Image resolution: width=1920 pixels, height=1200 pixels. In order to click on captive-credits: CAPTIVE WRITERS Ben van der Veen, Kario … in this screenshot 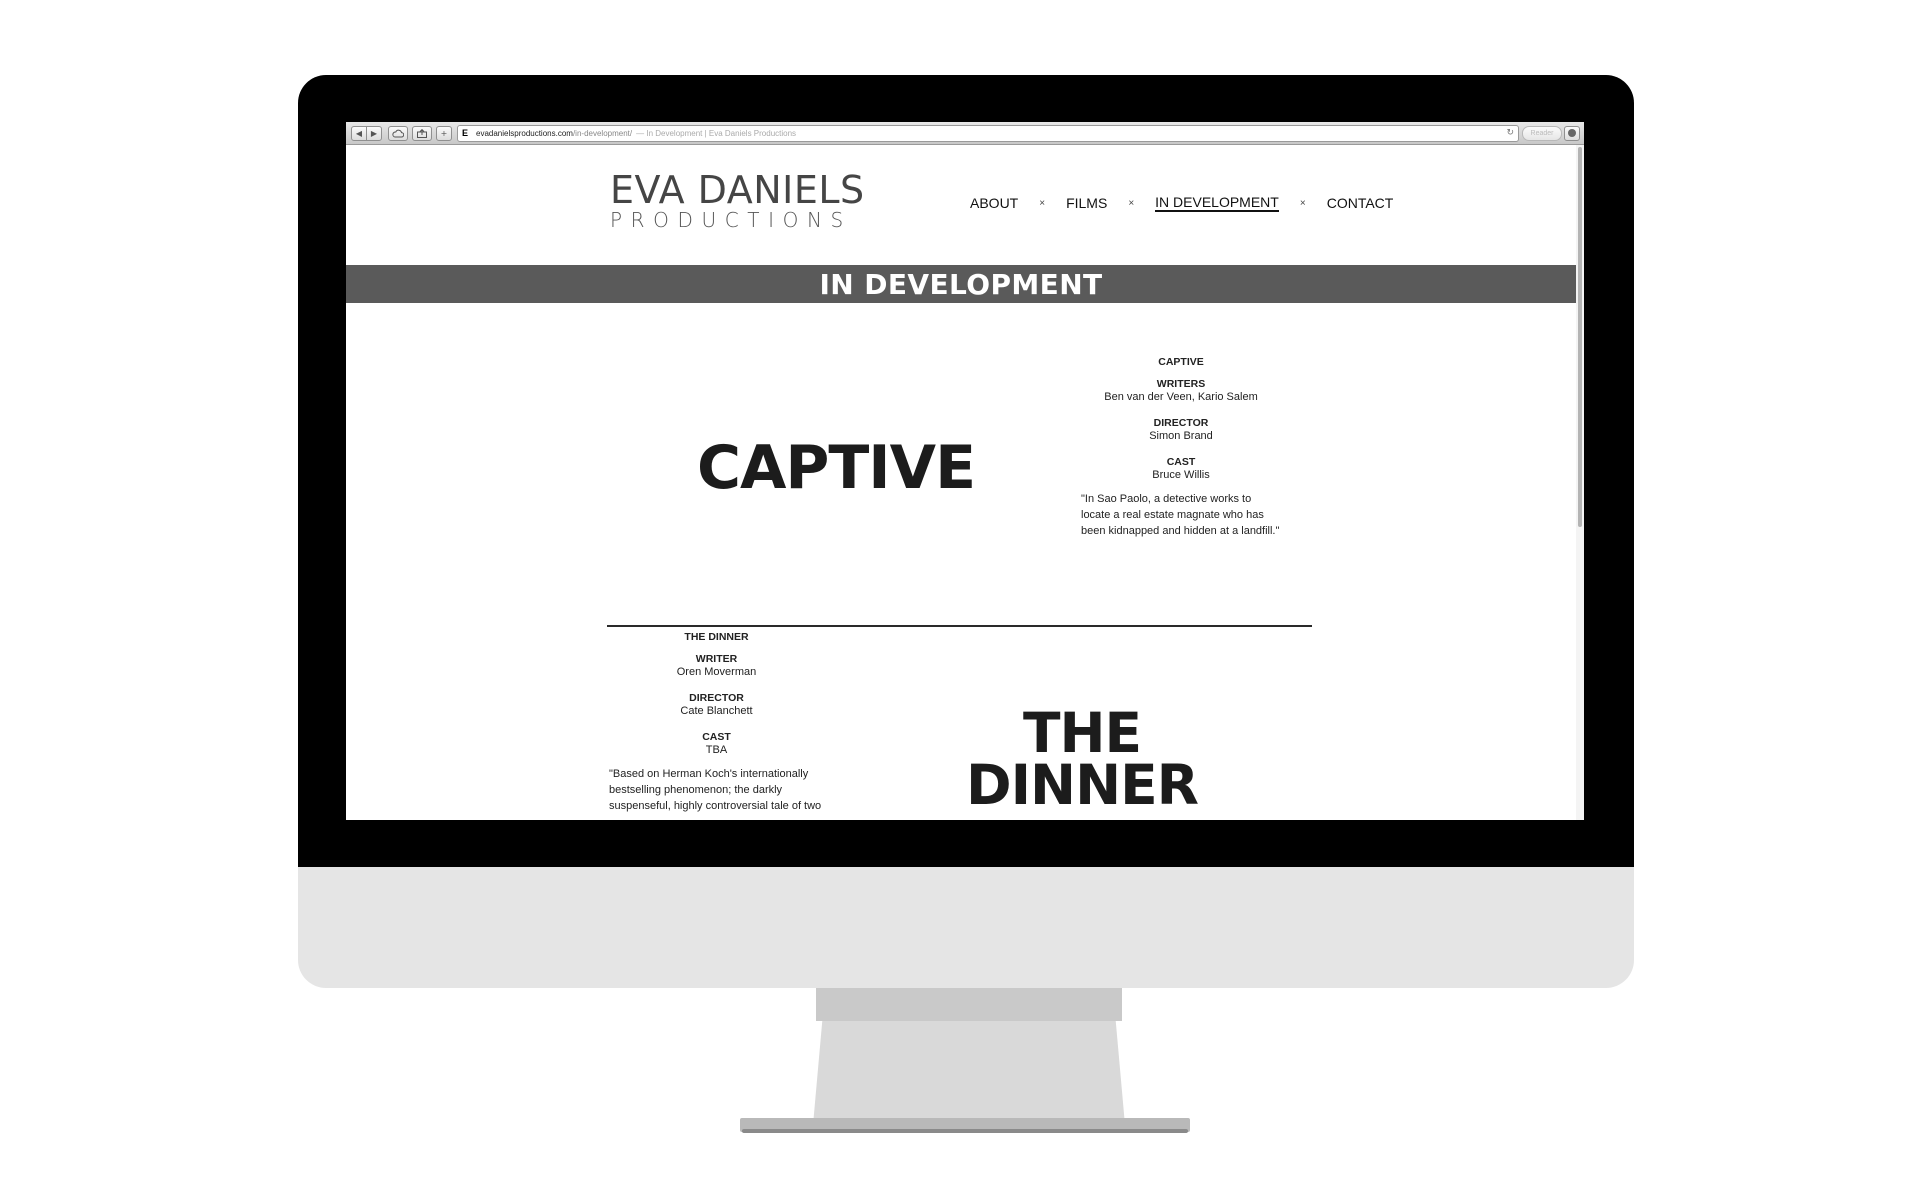, I will do `click(1181, 447)`.